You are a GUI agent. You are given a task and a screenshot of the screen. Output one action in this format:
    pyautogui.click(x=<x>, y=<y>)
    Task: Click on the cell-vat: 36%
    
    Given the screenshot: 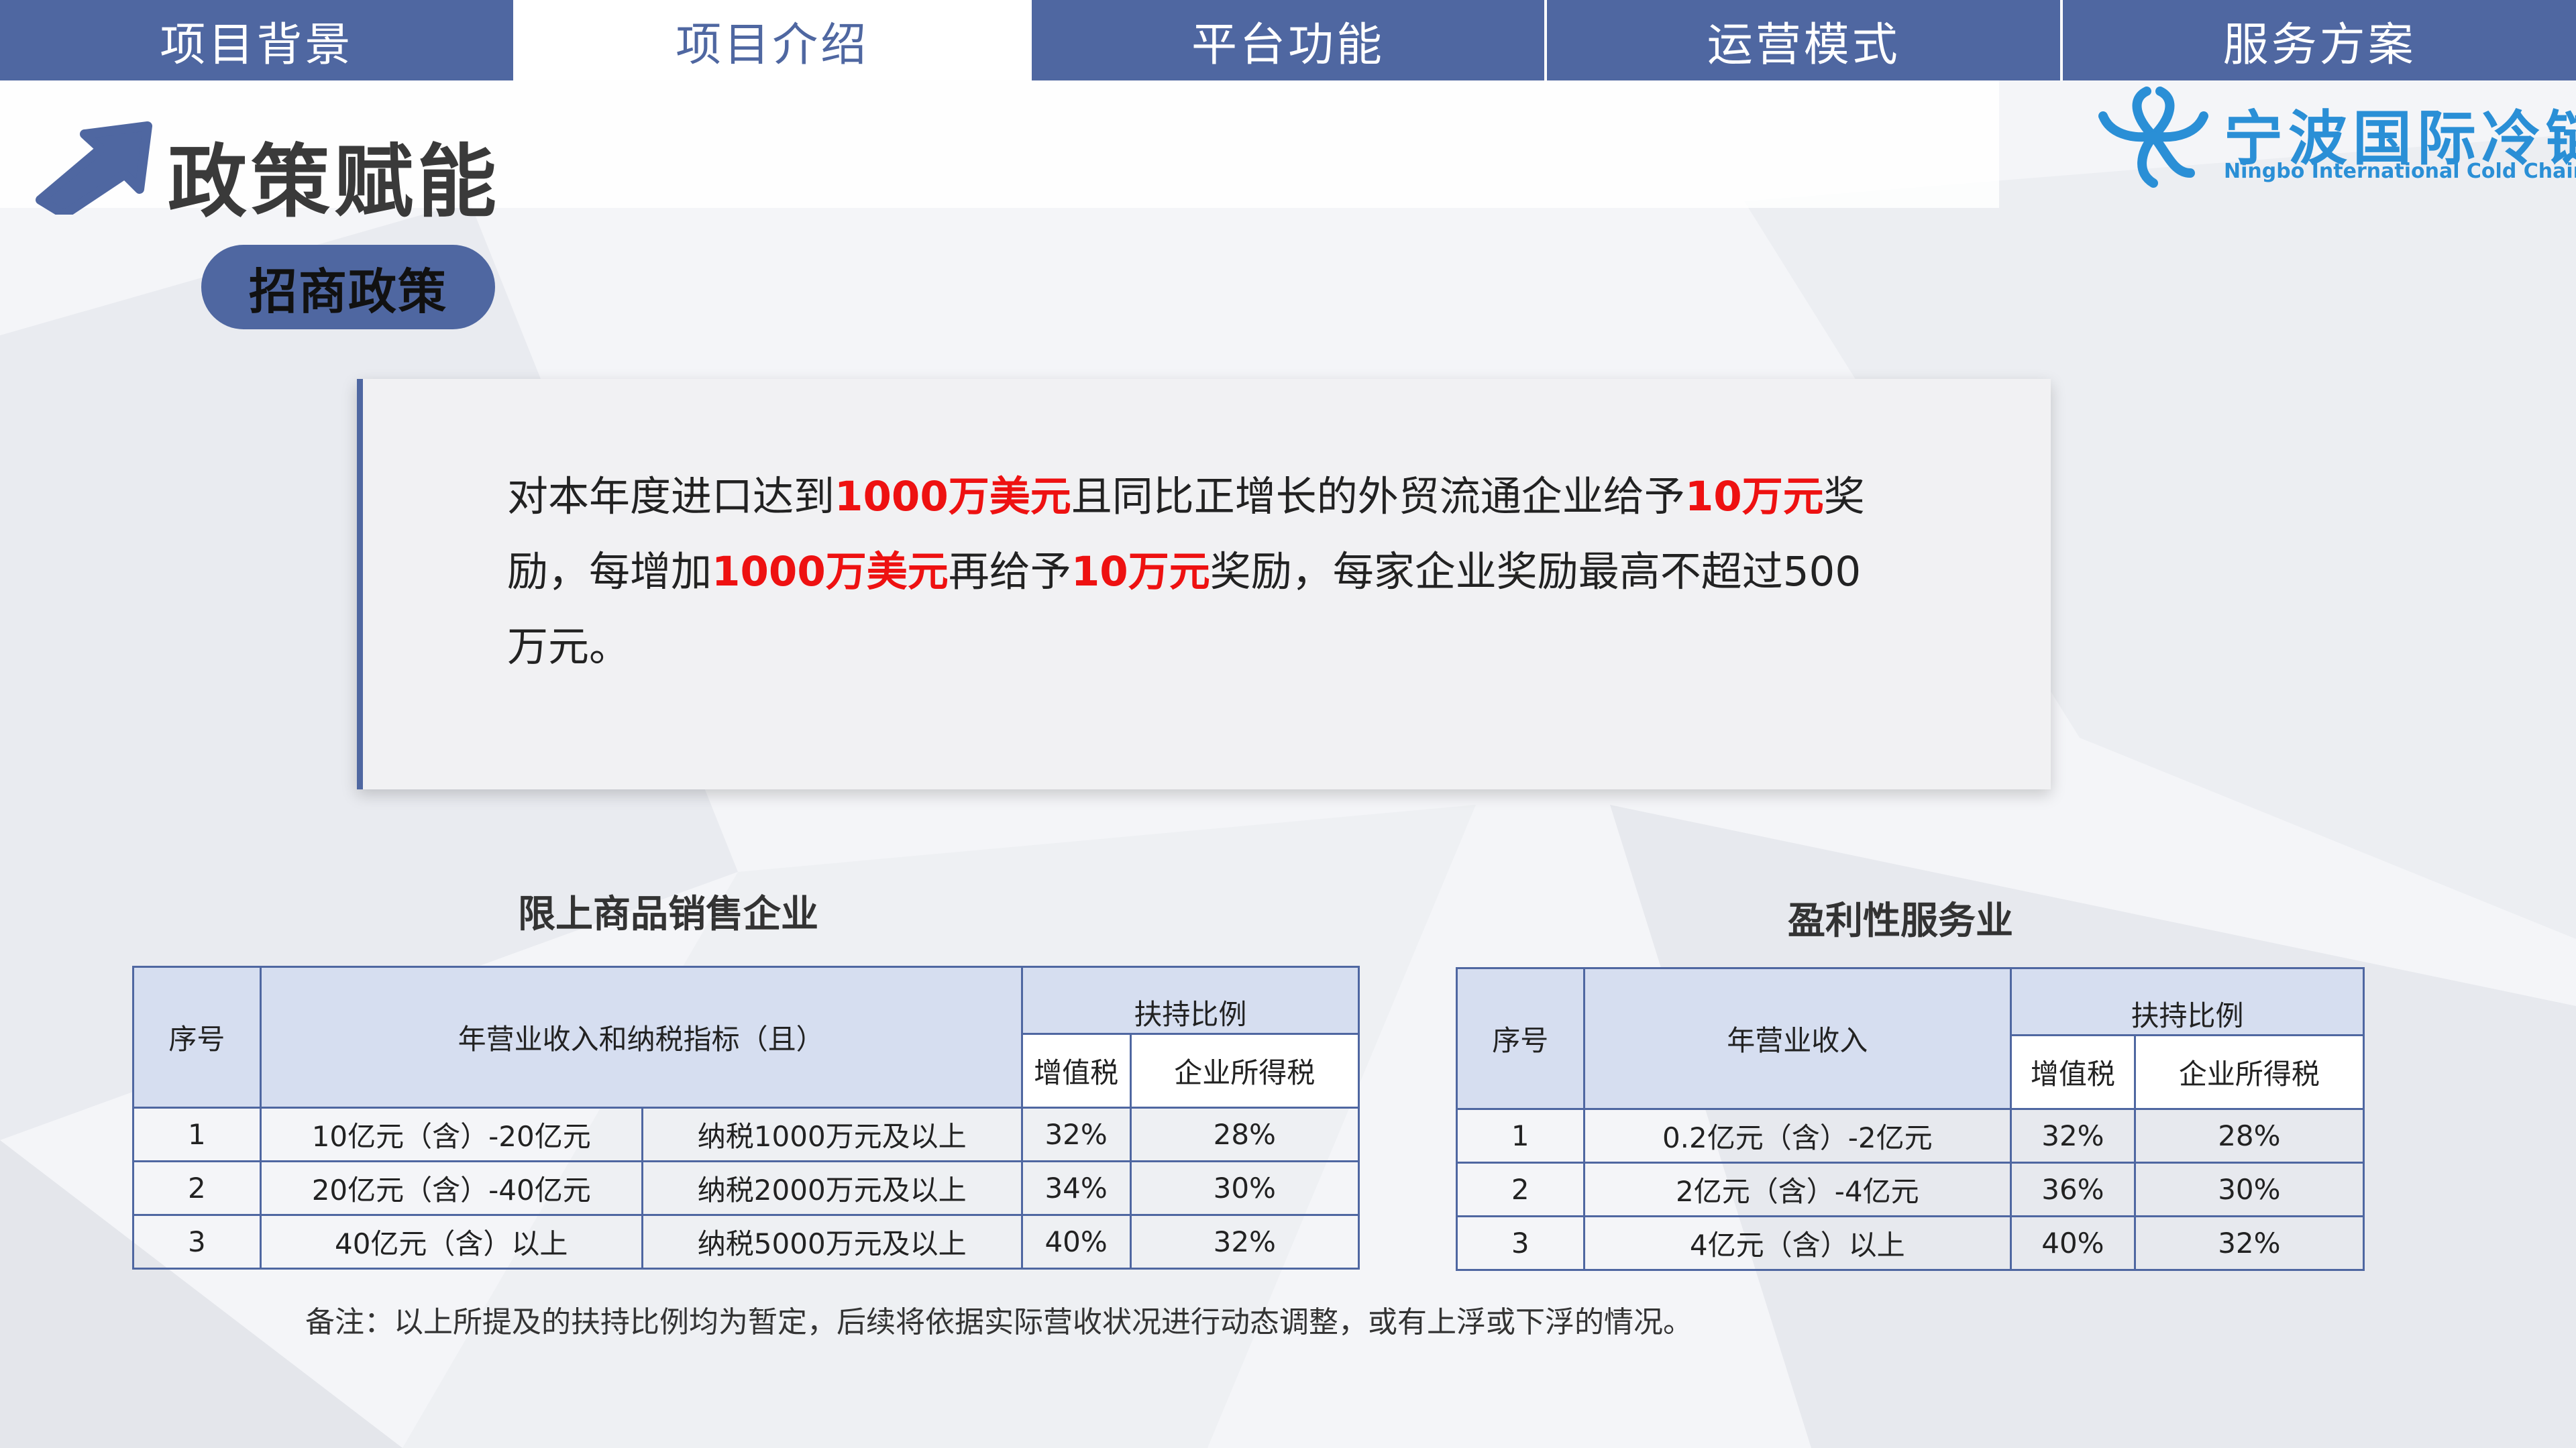 What is the action you would take?
    pyautogui.click(x=2073, y=1189)
    